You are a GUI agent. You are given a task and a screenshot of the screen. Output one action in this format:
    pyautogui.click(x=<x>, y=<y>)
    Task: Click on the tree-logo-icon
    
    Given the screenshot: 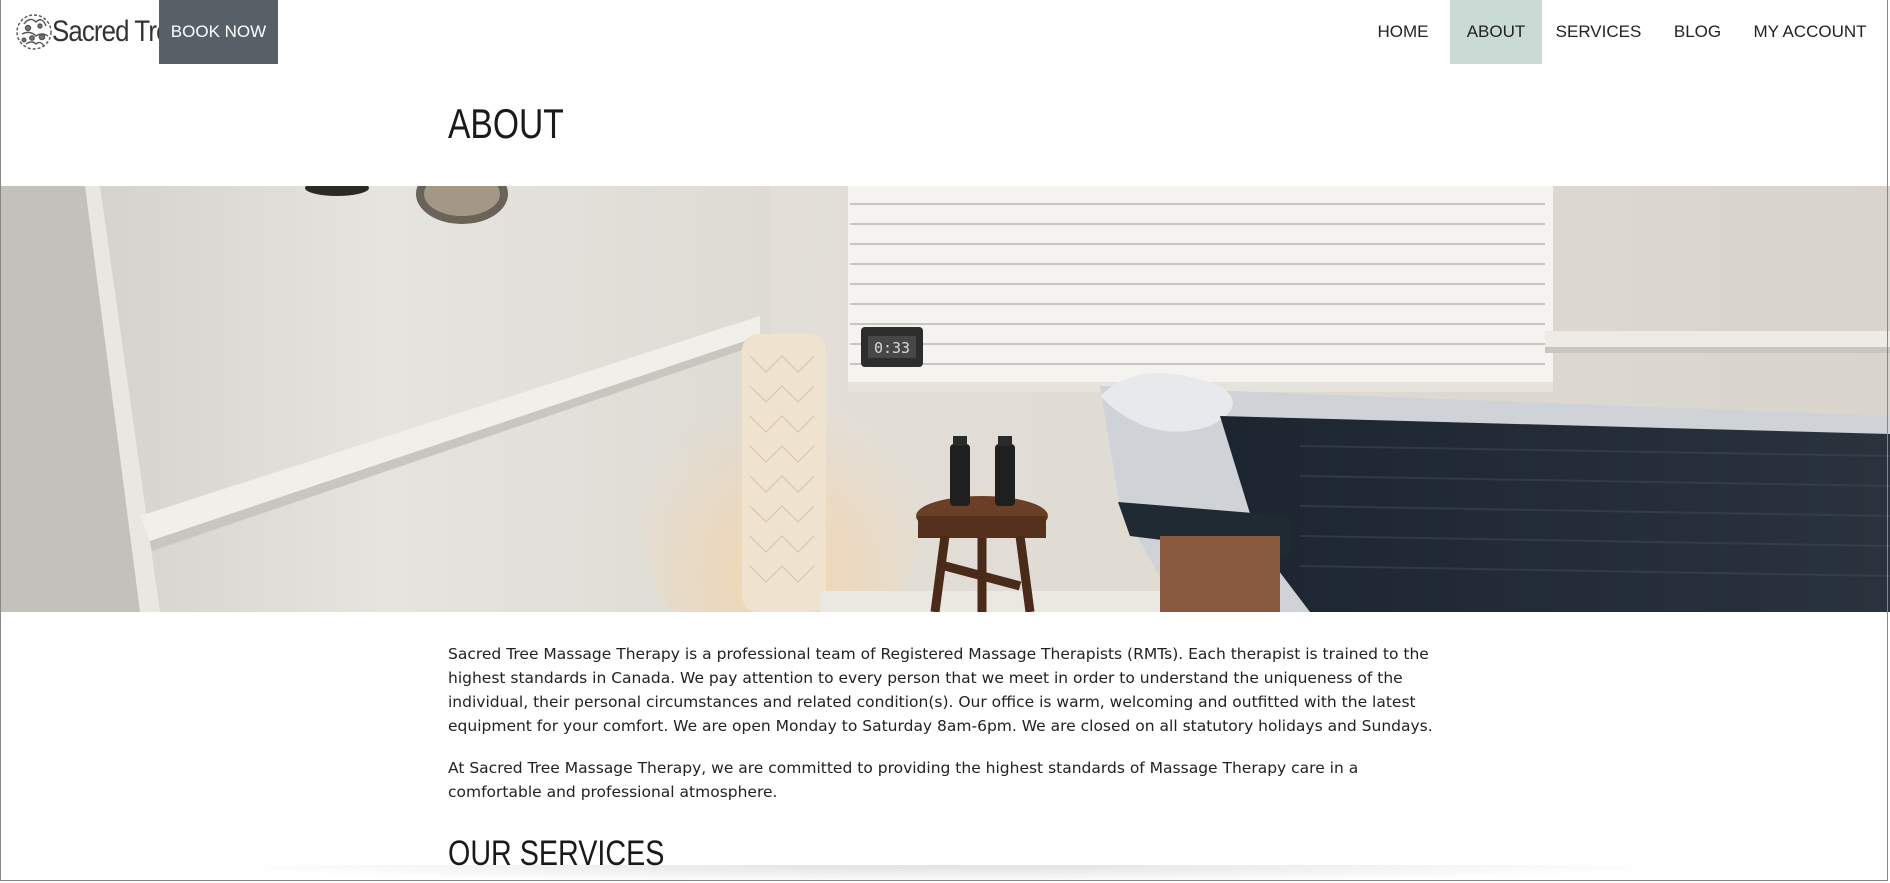 What is the action you would take?
    pyautogui.click(x=34, y=32)
    